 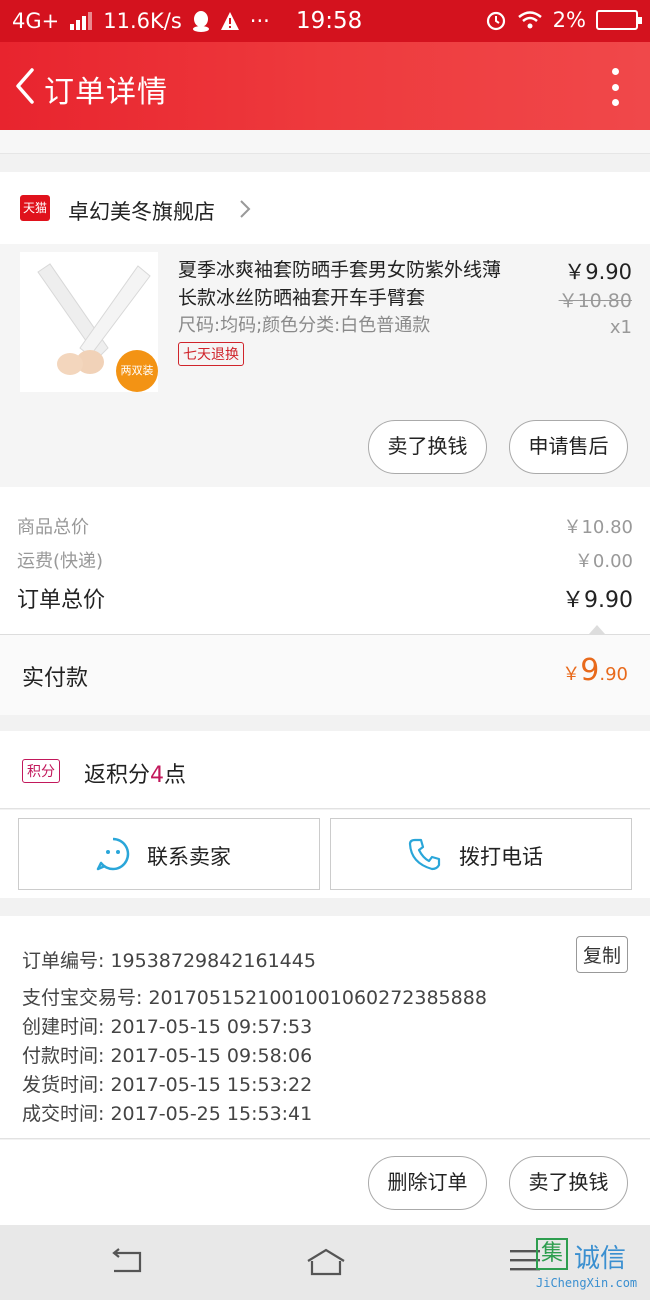 What do you see at coordinates (601, 954) in the screenshot?
I see `copy-button: 复制` at bounding box center [601, 954].